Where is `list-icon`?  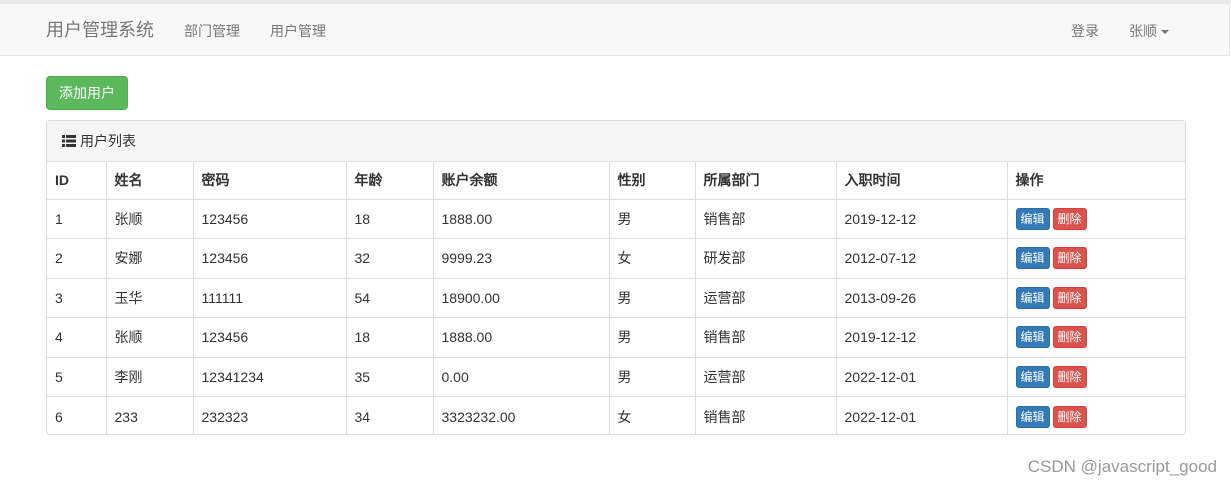 list-icon is located at coordinates (69, 141).